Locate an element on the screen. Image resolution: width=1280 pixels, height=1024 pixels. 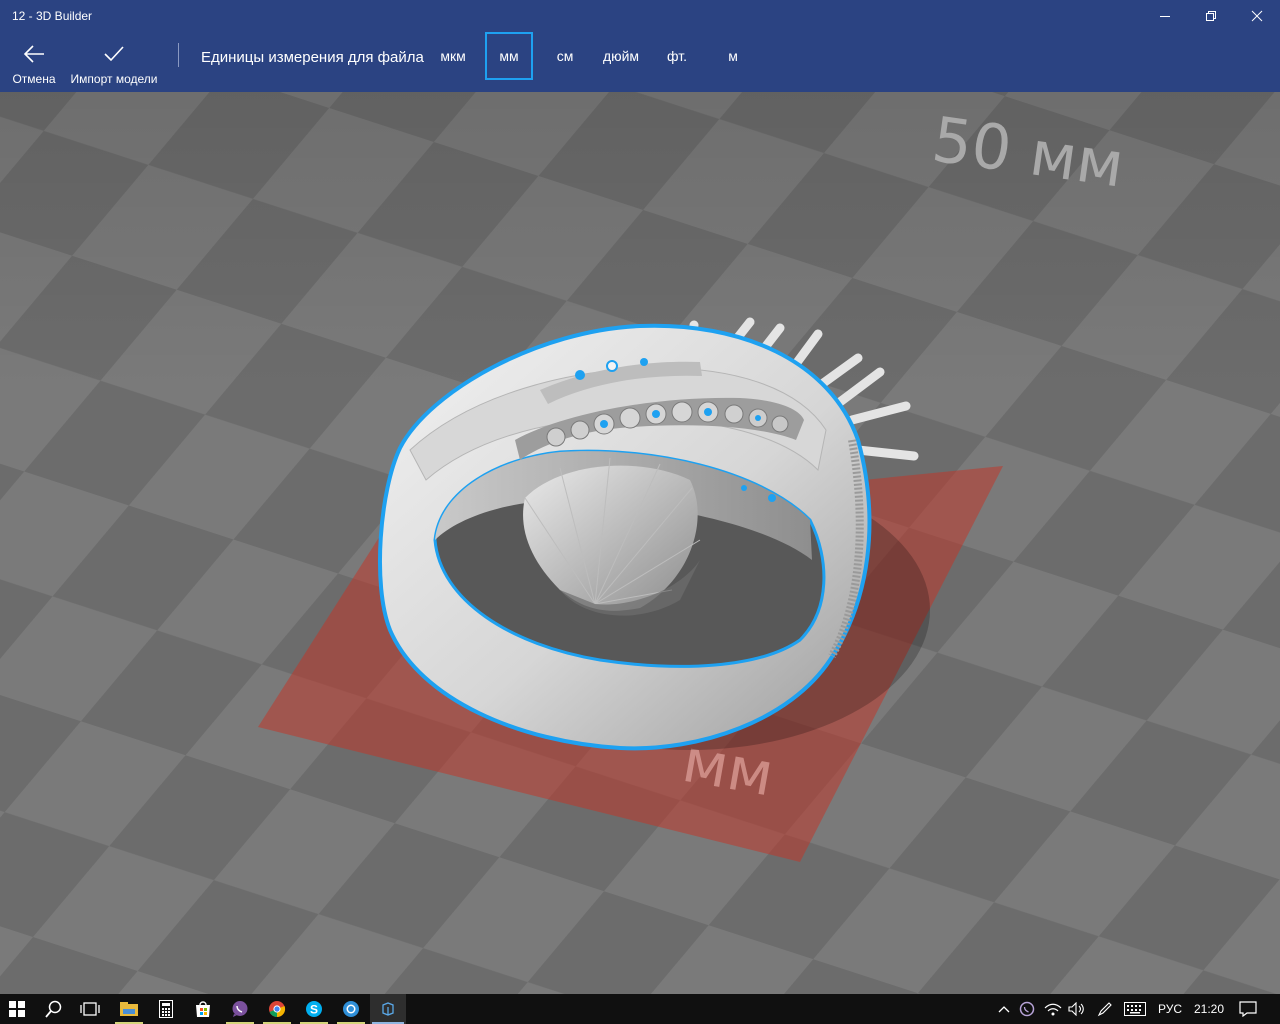
tray-network is located at coordinates (1053, 1009).